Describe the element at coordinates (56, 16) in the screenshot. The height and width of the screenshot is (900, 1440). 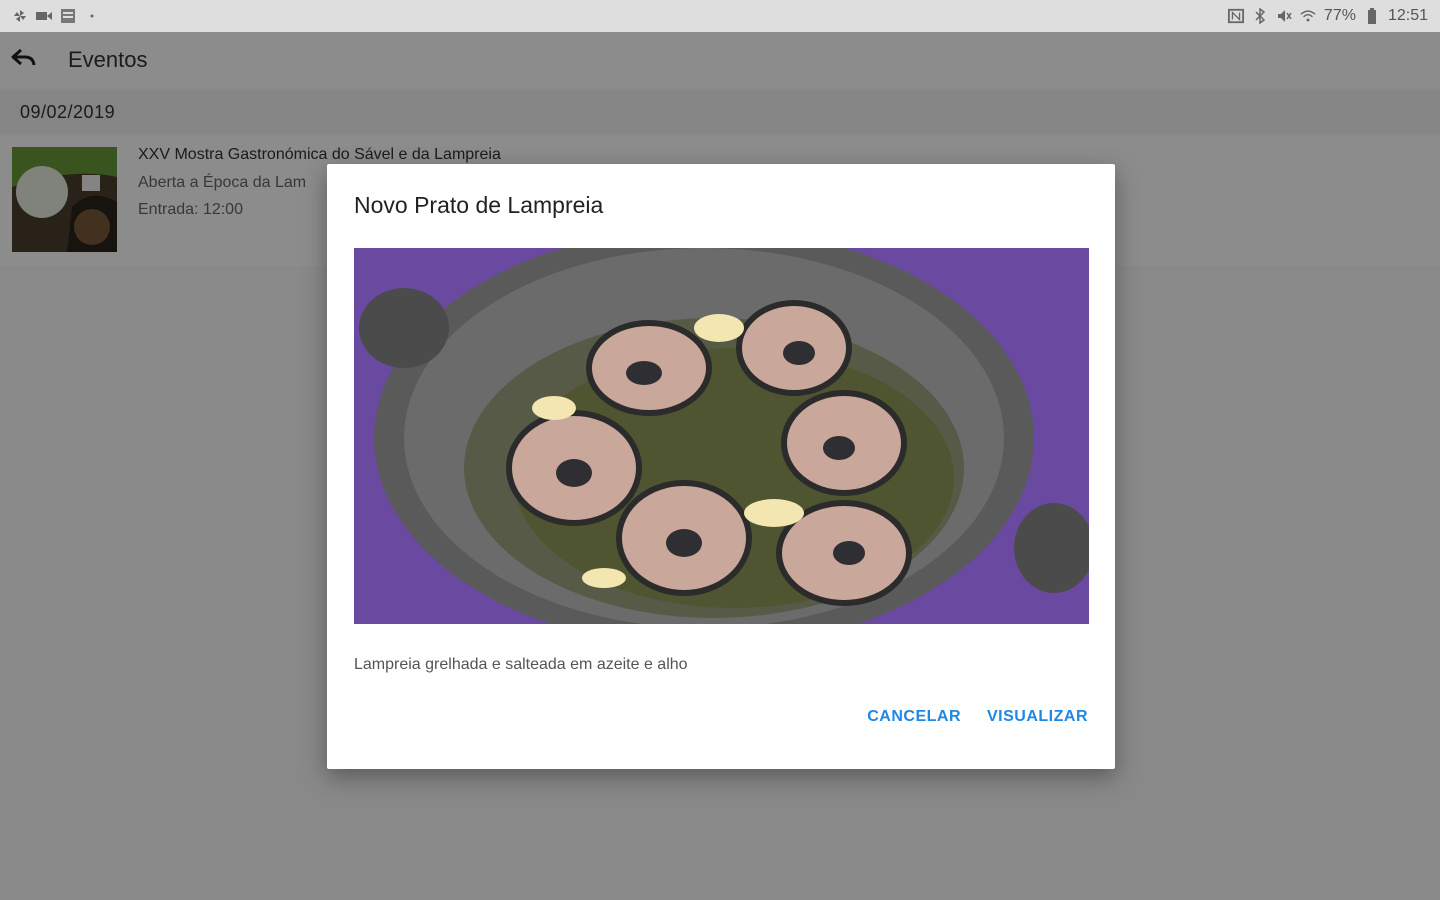
I see `status-bar-left` at that location.